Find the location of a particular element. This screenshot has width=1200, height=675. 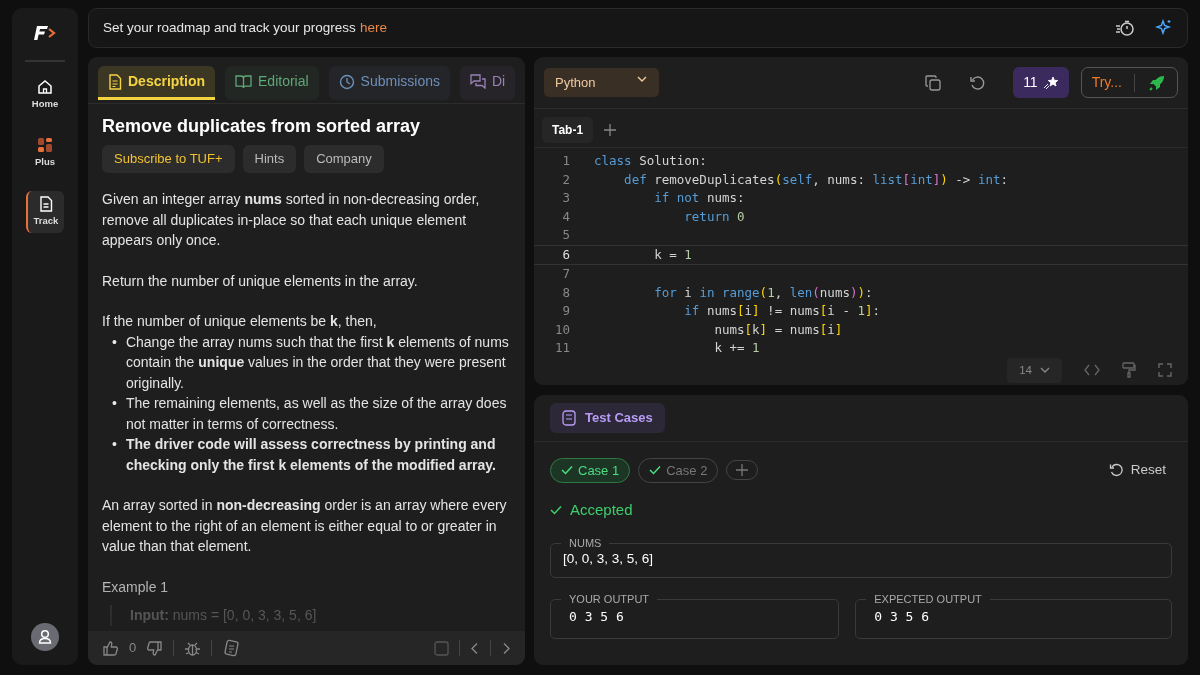

problem-title: Remove duplicates from sorted array is located at coordinates (262, 126).